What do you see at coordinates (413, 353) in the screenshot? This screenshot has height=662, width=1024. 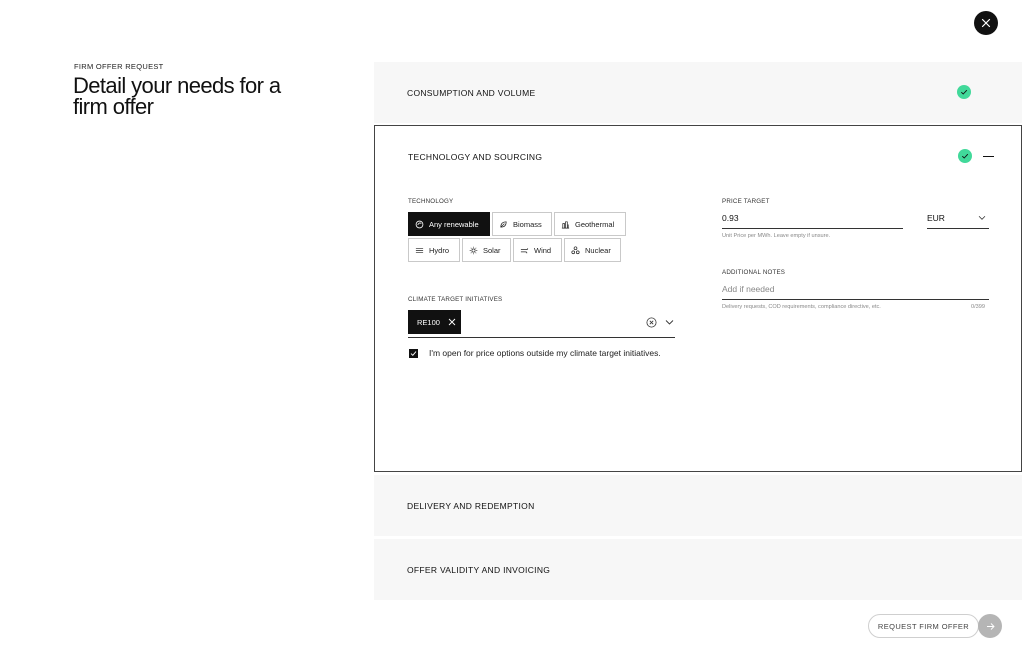 I see `open-options-checkbox` at bounding box center [413, 353].